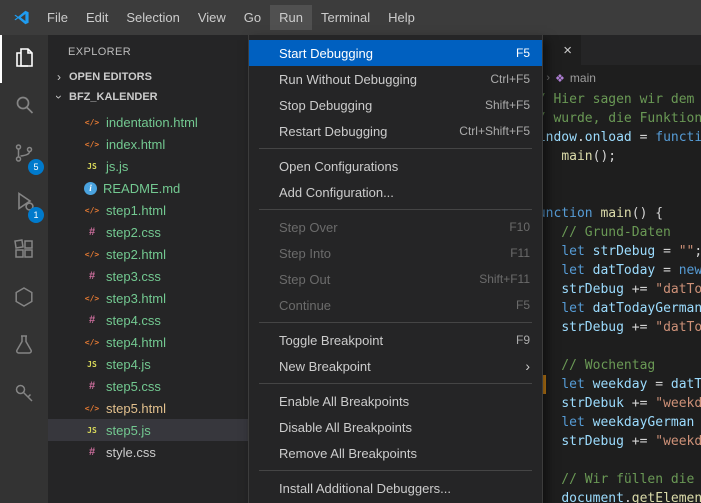 The width and height of the screenshot is (701, 503). Describe the element at coordinates (600, 232) in the screenshot. I see `code-token: // Grund-Daten` at that location.